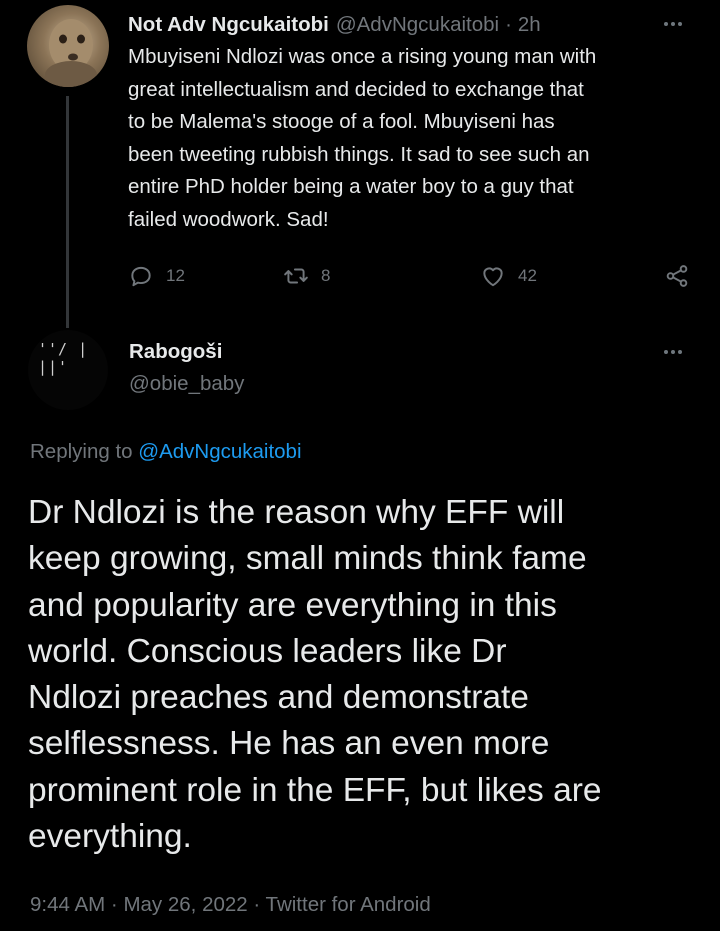 The width and height of the screenshot is (720, 931). Describe the element at coordinates (289, 744) in the screenshot. I see `tweet-text-line: selflessness. He has an even more` at that location.